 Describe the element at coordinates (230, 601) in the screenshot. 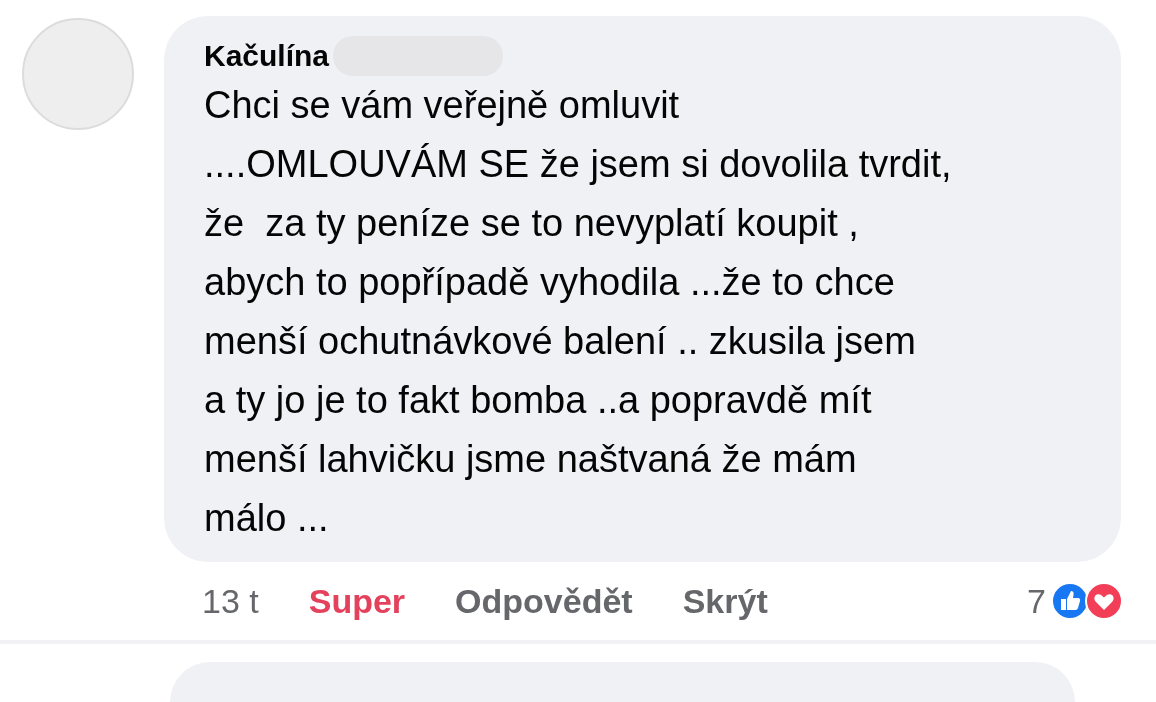

I see `comment-time: 13 t` at that location.